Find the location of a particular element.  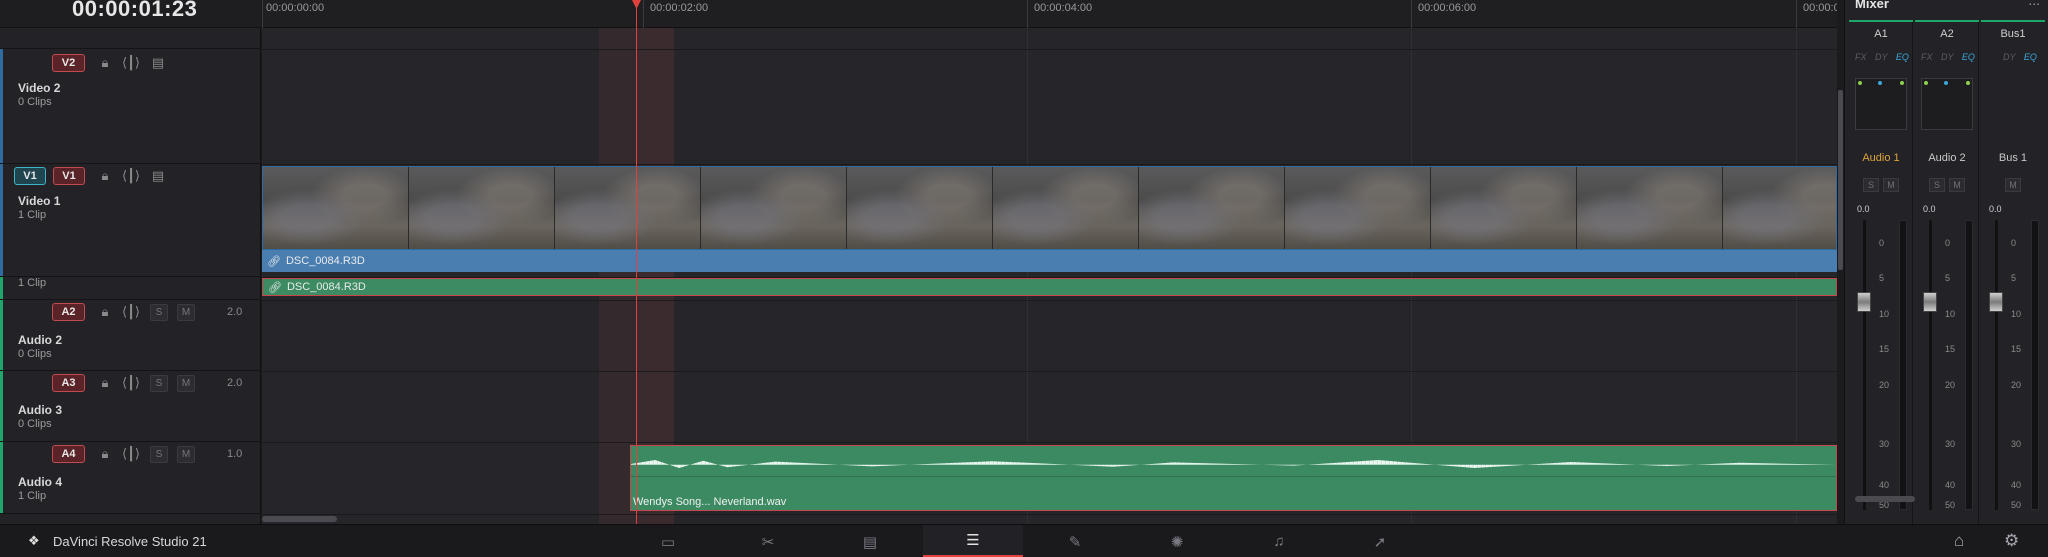

video-clip-thumbnails is located at coordinates (1049, 208).